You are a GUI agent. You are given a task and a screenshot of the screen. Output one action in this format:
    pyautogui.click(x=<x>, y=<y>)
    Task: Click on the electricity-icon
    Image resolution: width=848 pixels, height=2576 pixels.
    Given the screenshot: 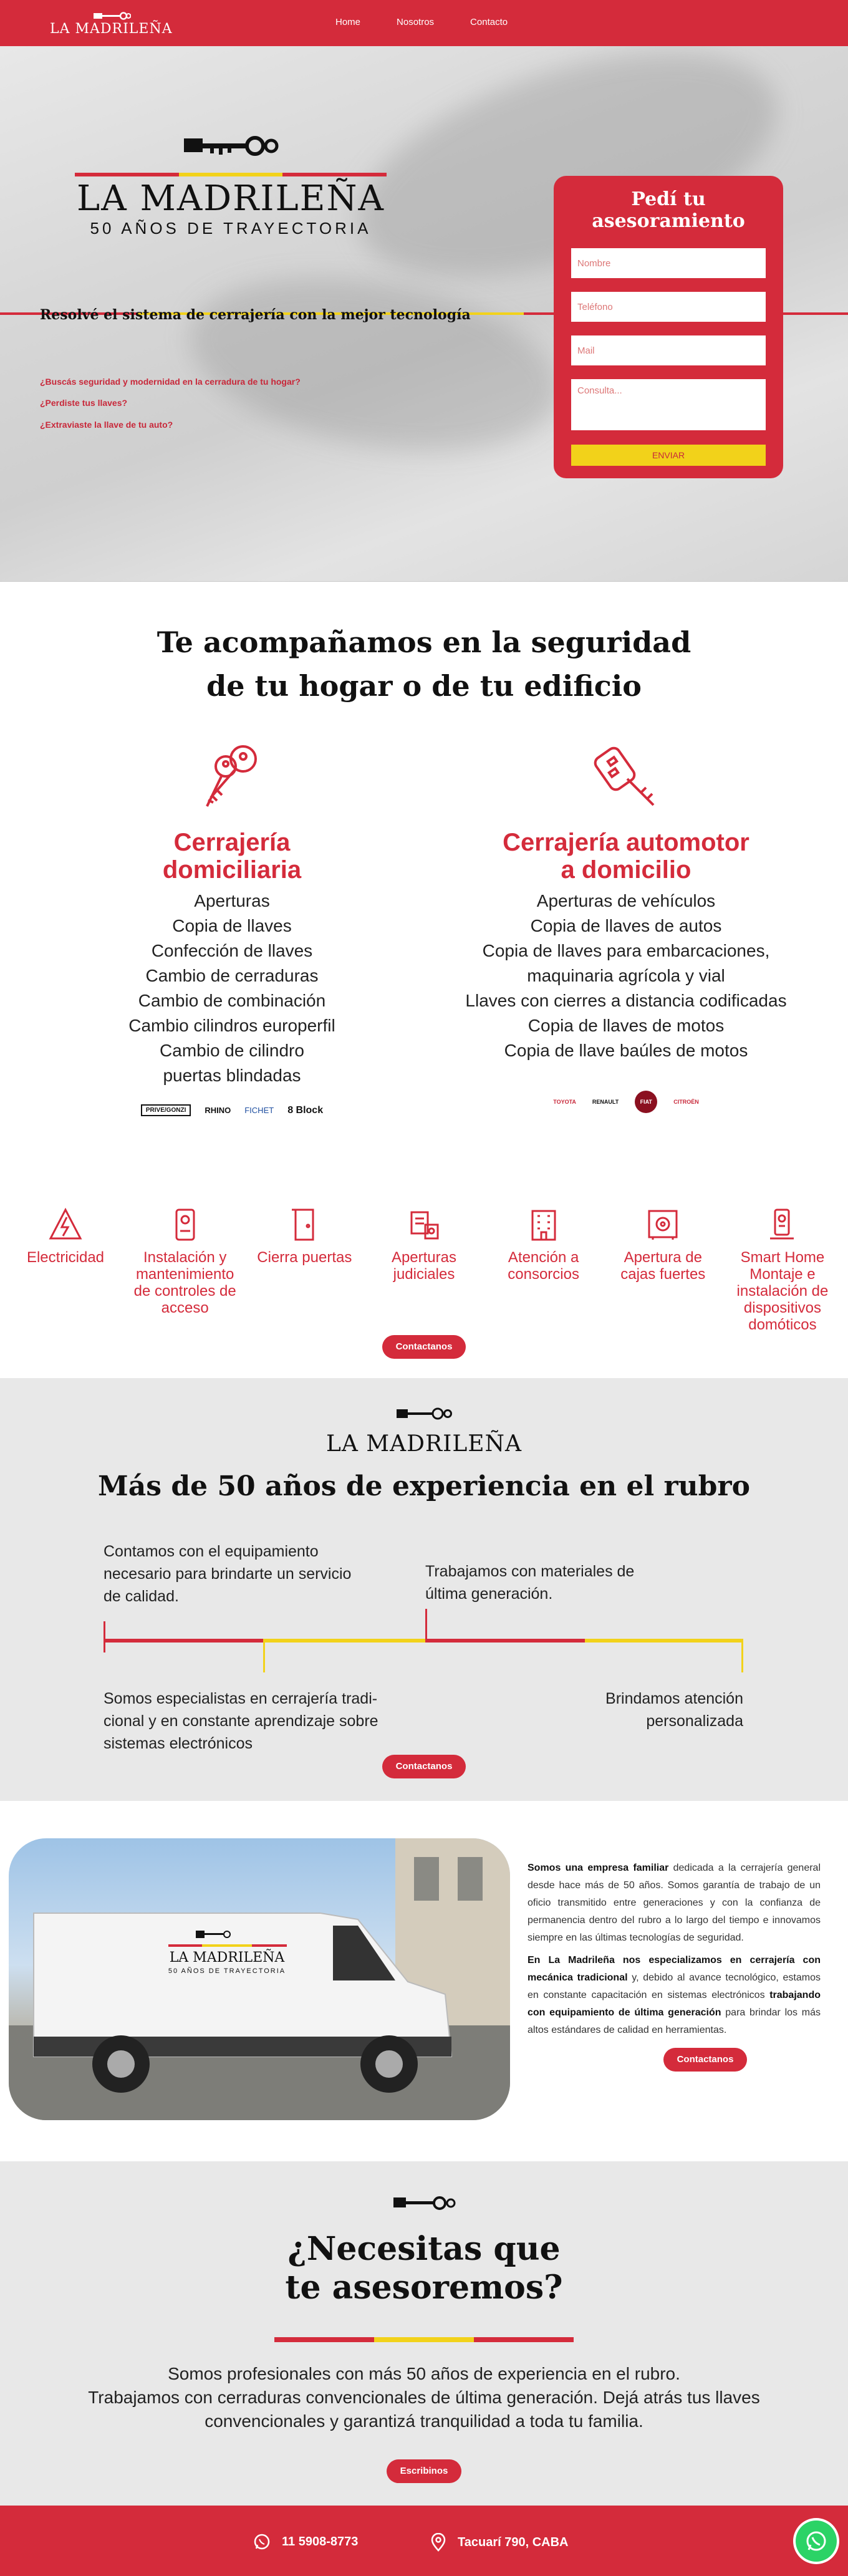 What is the action you would take?
    pyautogui.click(x=65, y=1224)
    